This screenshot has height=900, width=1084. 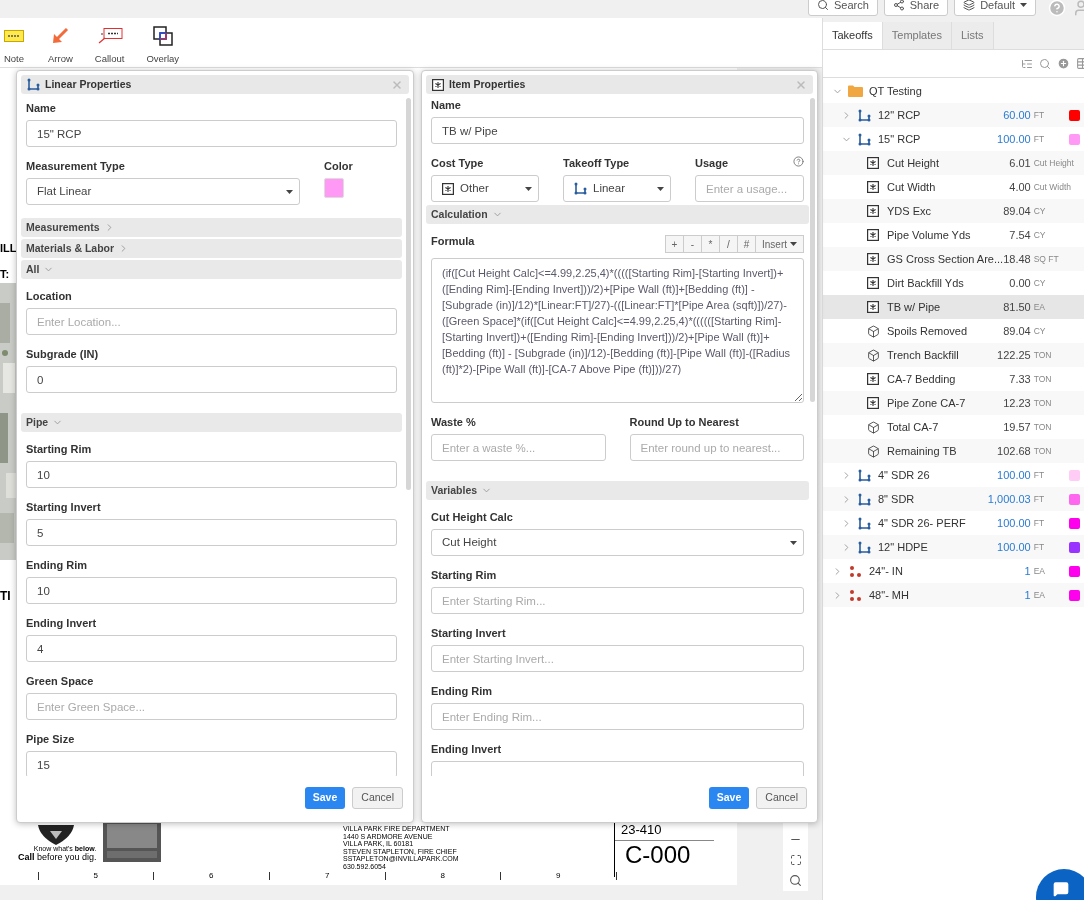 I want to click on tree-row: YDS Exc 89.04 CY, so click(x=953, y=211).